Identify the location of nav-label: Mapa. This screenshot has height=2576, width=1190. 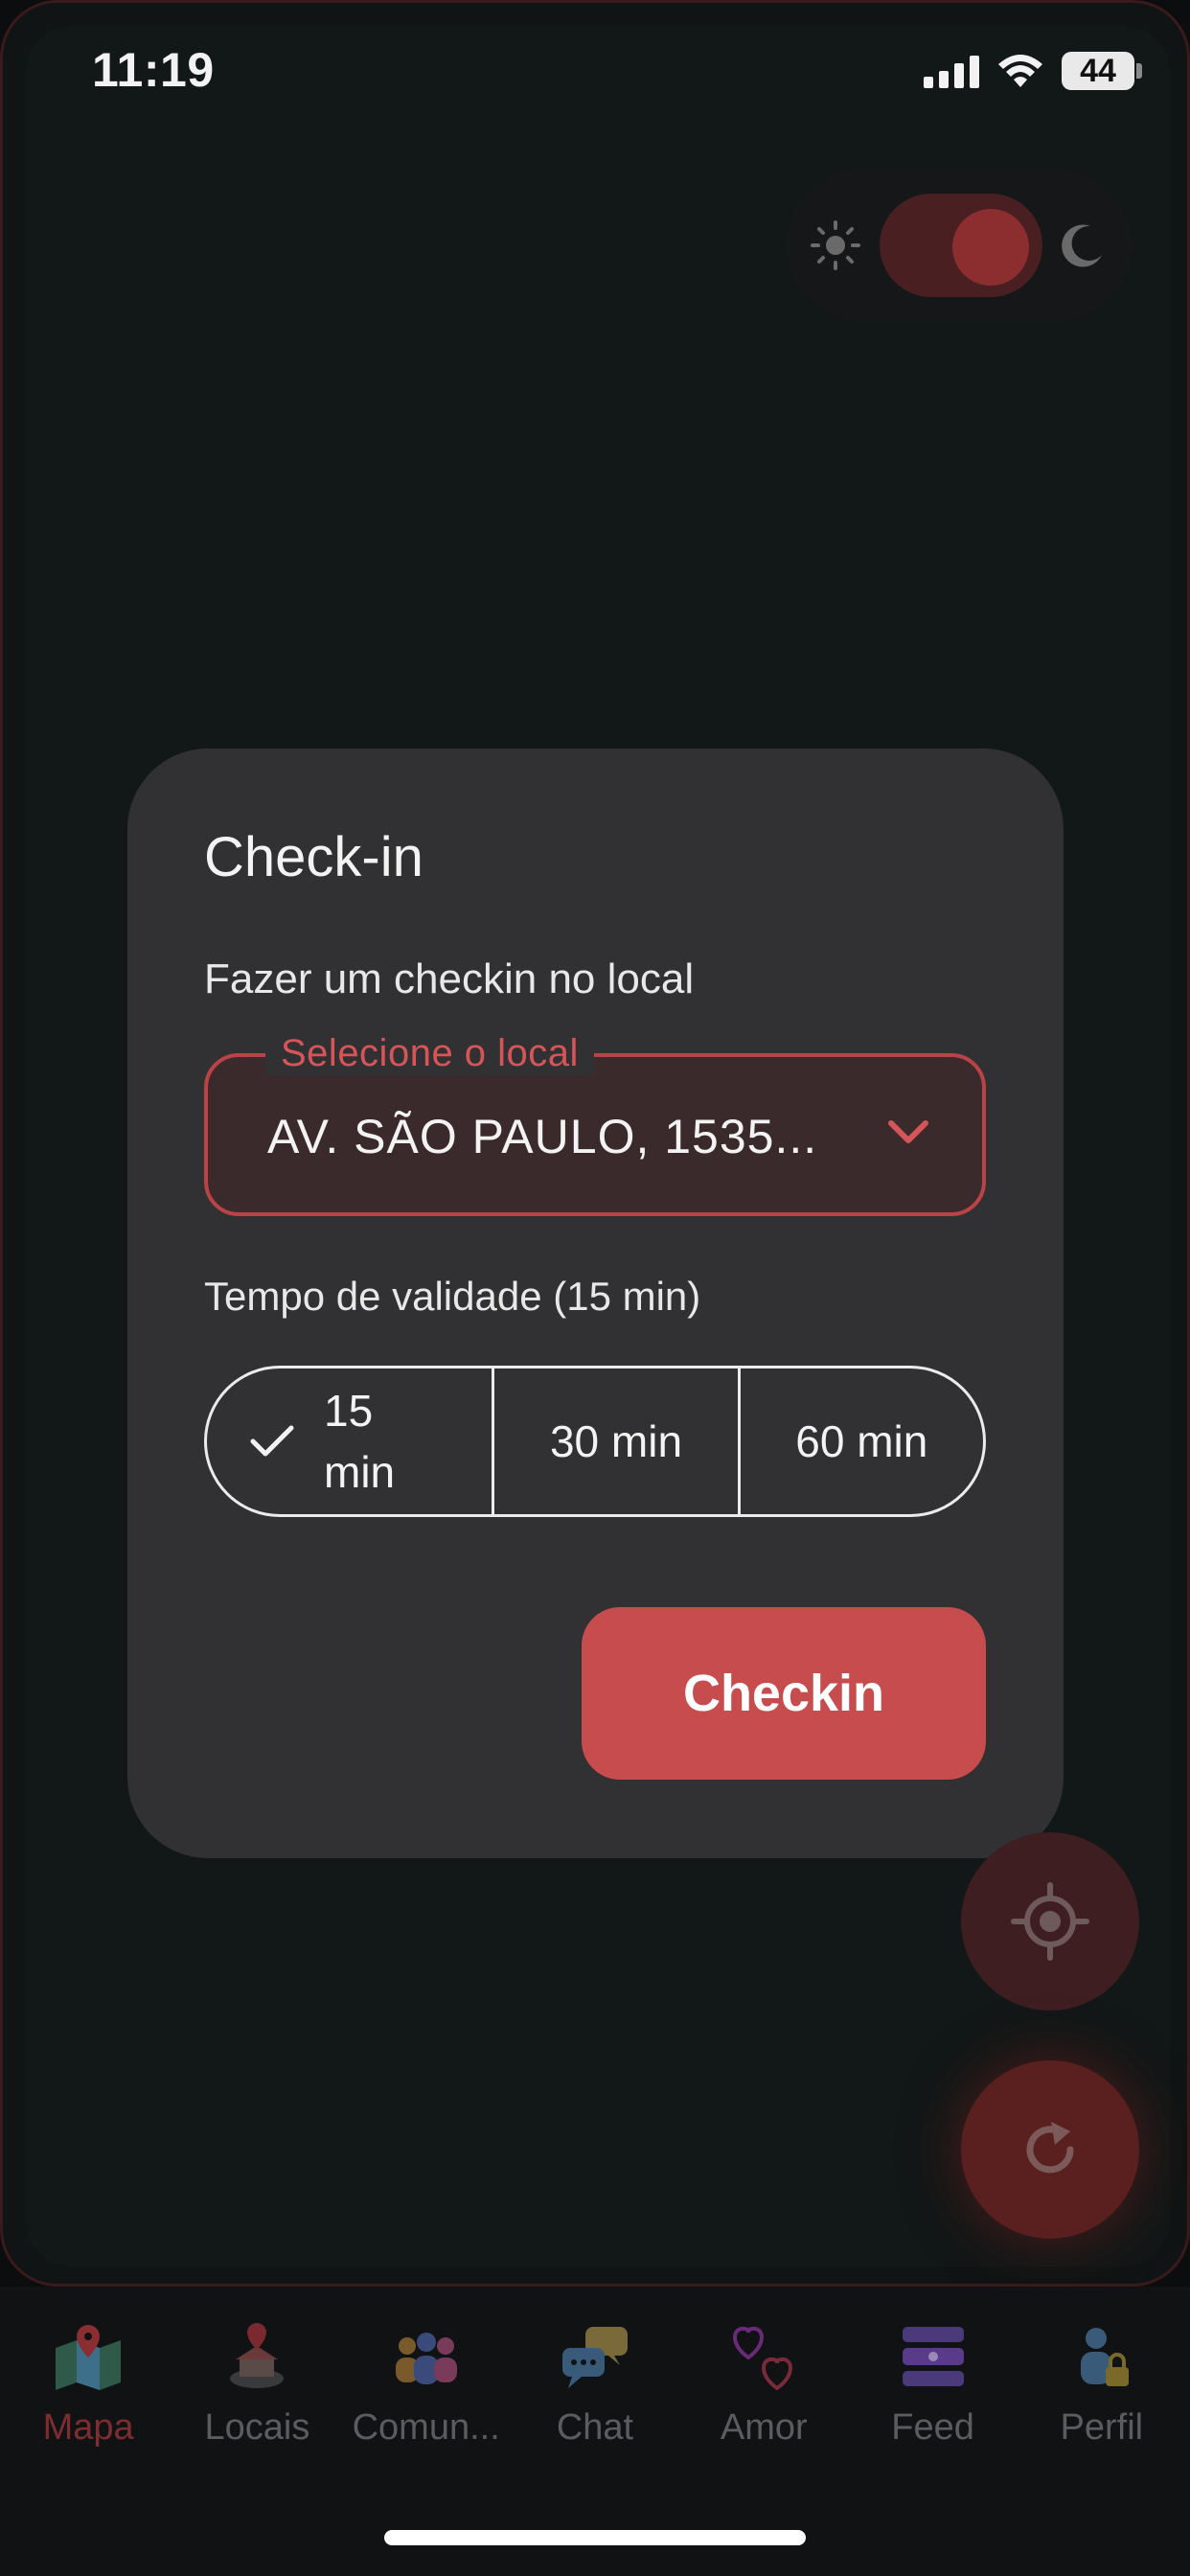
(88, 2427).